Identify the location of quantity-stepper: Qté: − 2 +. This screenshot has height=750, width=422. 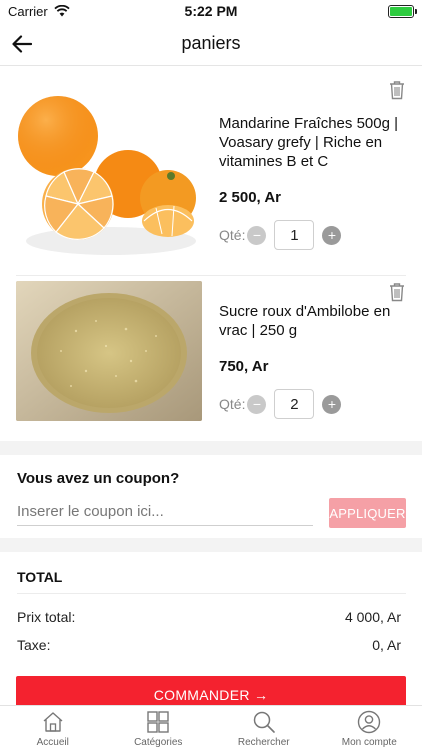
(309, 404).